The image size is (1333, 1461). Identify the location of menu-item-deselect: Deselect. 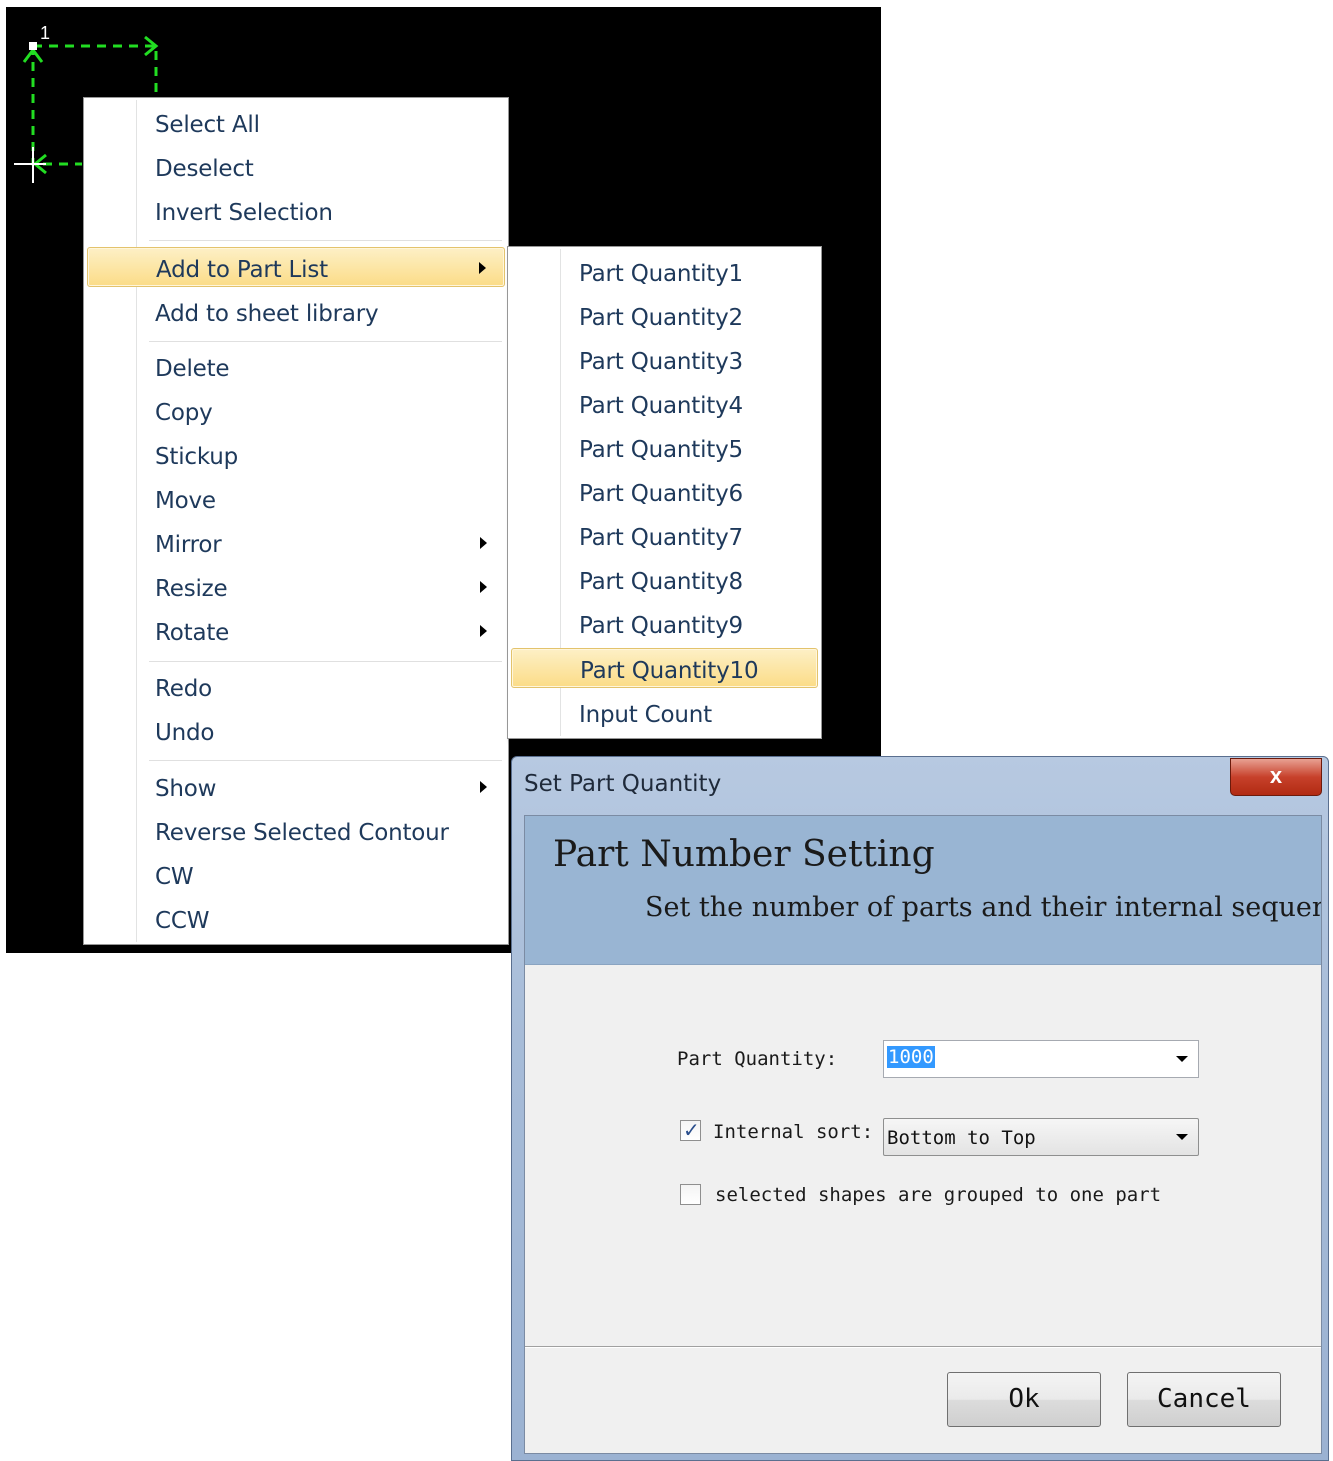
(296, 167).